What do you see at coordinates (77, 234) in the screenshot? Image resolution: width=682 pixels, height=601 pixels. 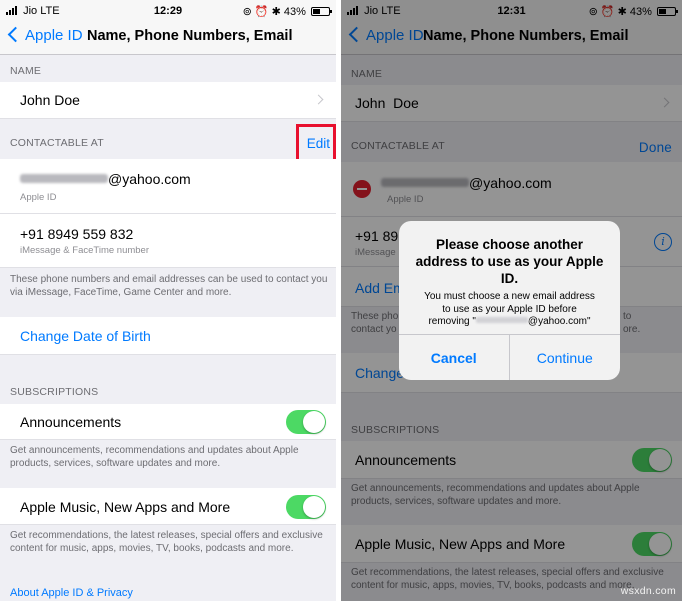 I see `phone-value: +91 8949 559 832` at bounding box center [77, 234].